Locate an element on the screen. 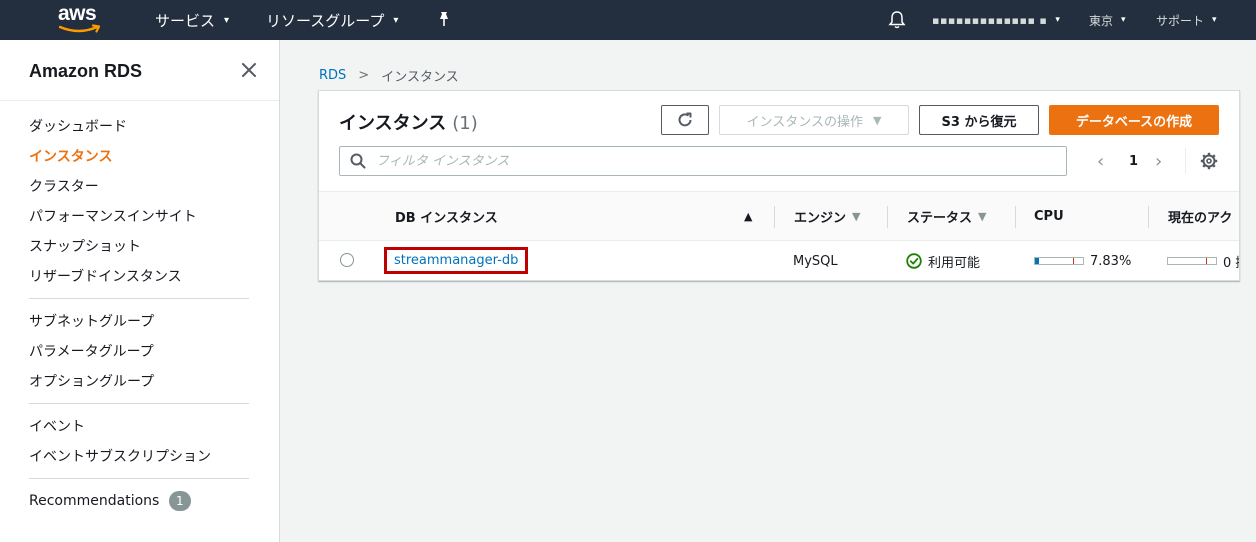  recommendations-count-badge: 1 is located at coordinates (179, 501).